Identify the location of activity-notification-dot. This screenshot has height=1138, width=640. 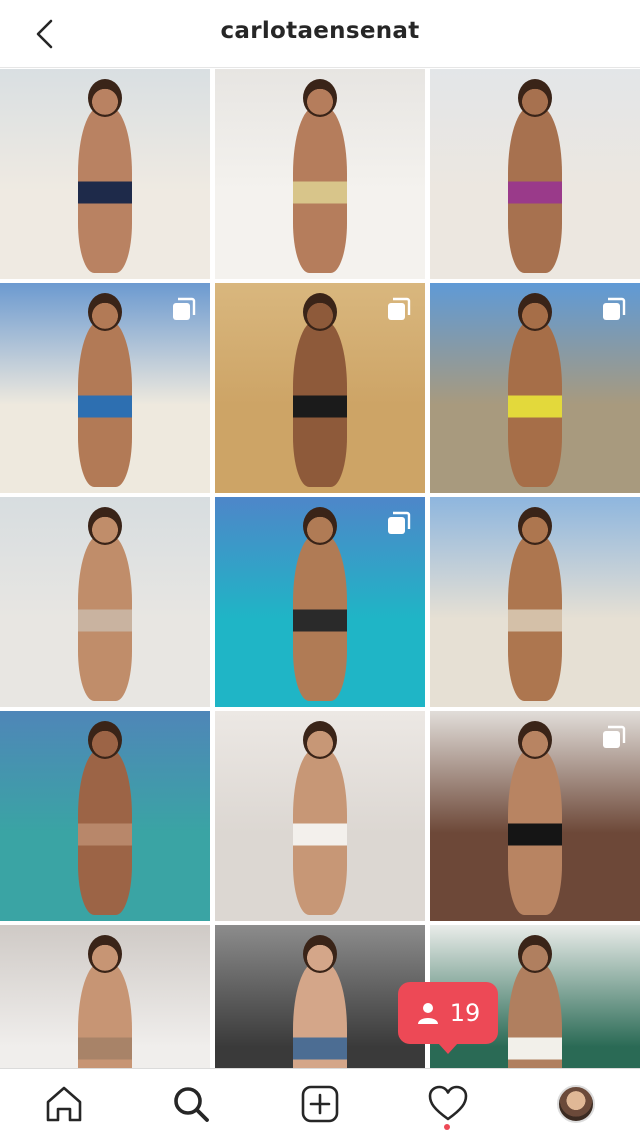
(447, 1127).